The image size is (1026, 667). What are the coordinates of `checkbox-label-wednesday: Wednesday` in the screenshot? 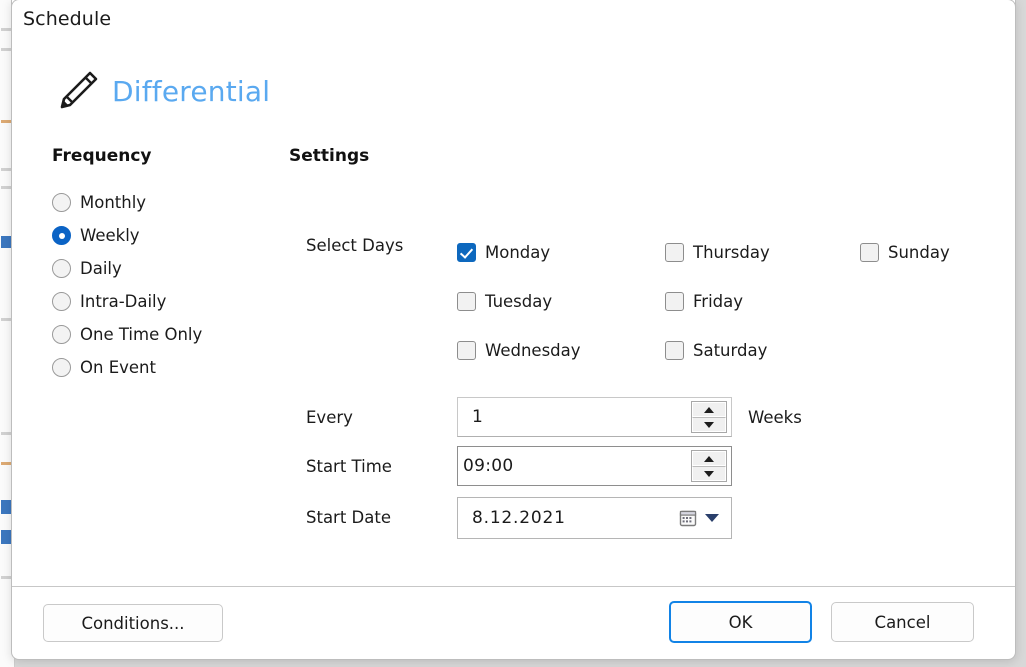 It's located at (533, 350).